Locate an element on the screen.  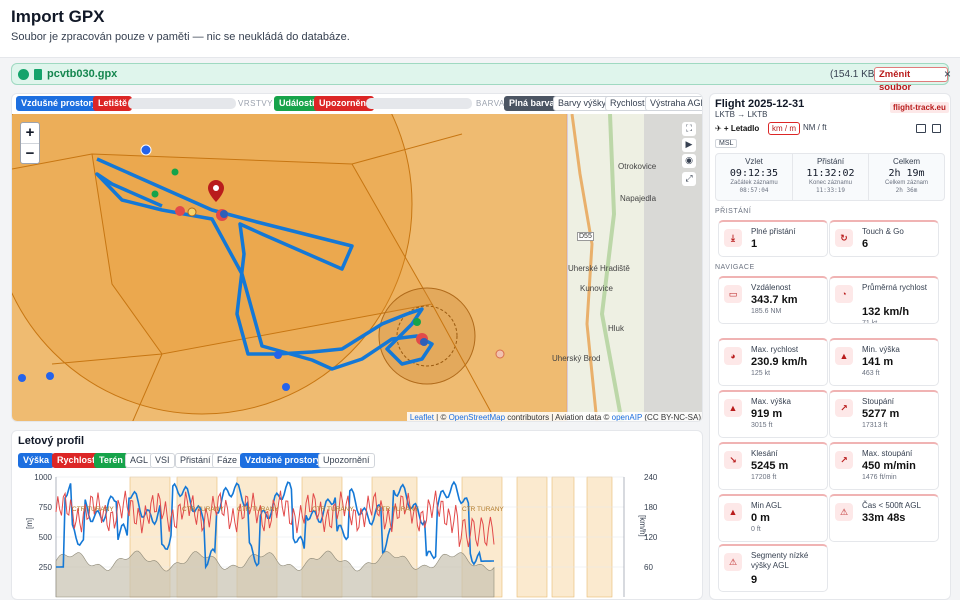
stat-card: ↻ Touch & Go 6 is located at coordinates (884, 238).